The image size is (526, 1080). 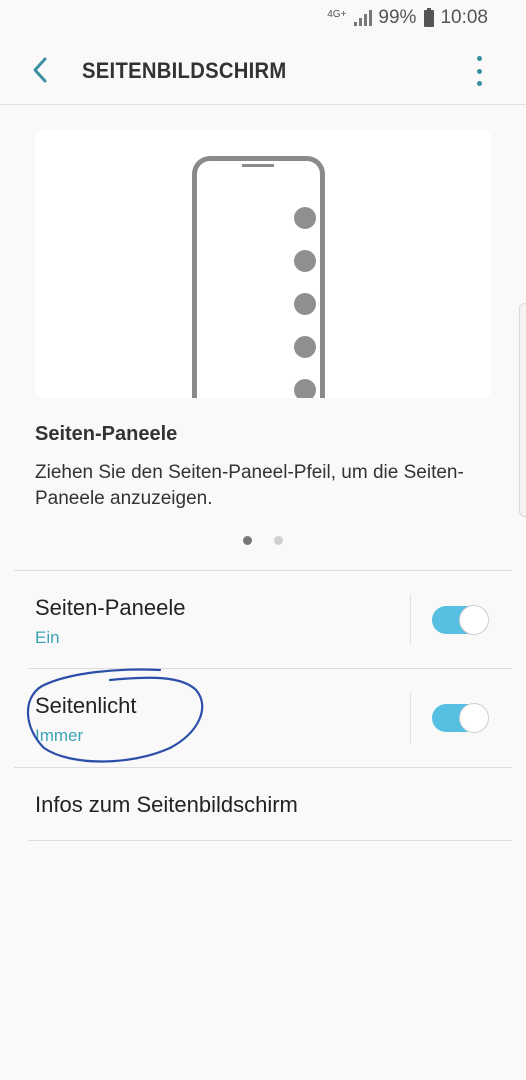 I want to click on clock: 10:08, so click(x=464, y=17).